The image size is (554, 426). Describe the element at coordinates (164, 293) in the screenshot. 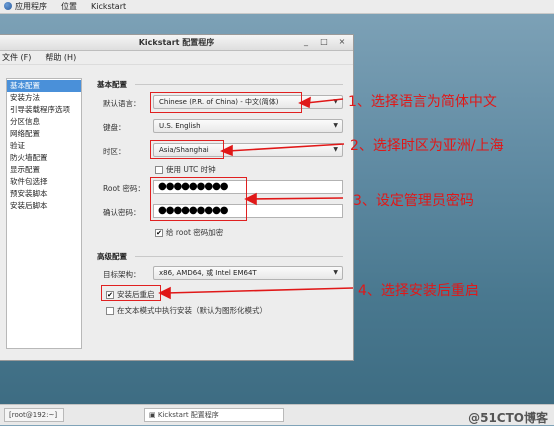

I see `arrow-4-head` at that location.